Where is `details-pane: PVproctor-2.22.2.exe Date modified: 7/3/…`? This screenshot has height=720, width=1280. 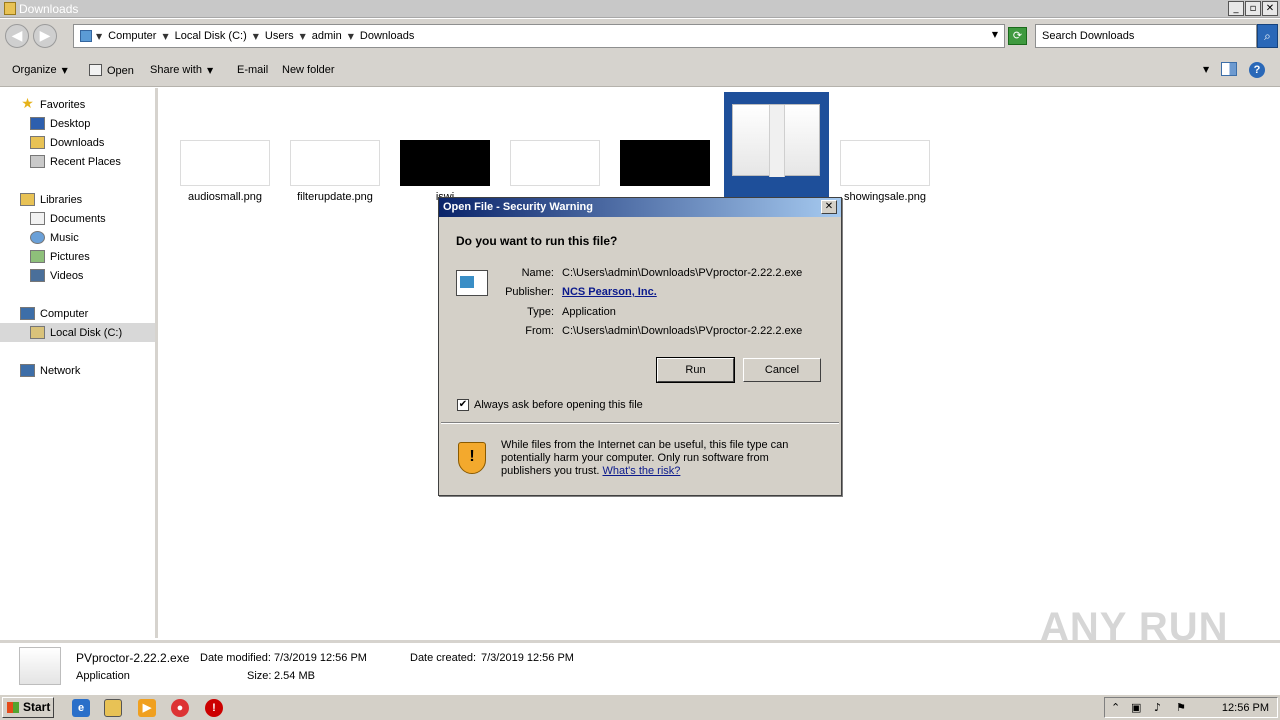
details-pane: PVproctor-2.22.2.exe Date modified: 7/3/… is located at coordinates (640, 666).